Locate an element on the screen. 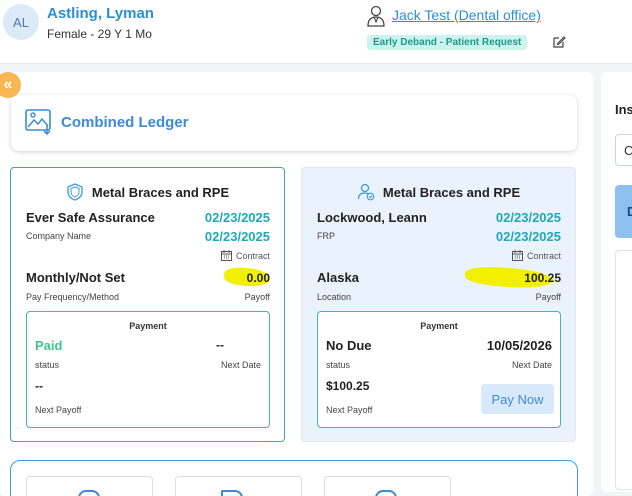 The width and height of the screenshot is (632, 496). frp-label: FRP is located at coordinates (326, 236).